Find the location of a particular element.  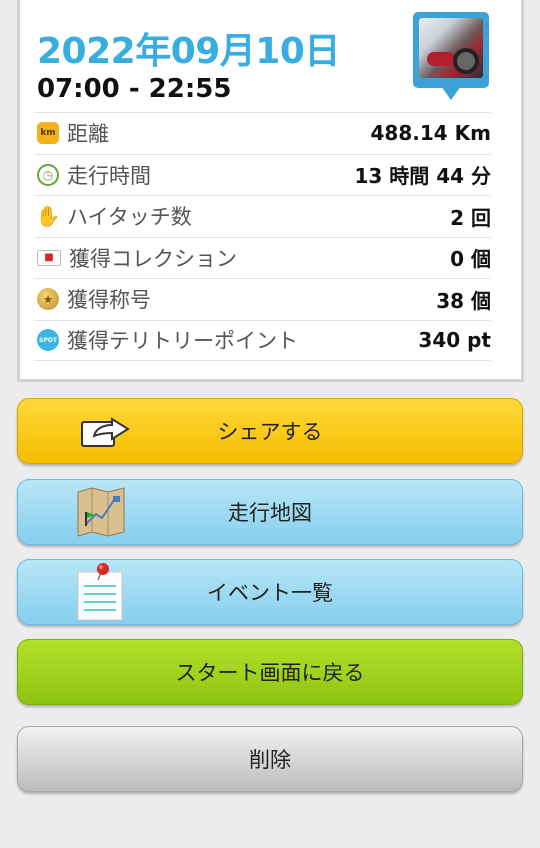

share-icon is located at coordinates (105, 432).